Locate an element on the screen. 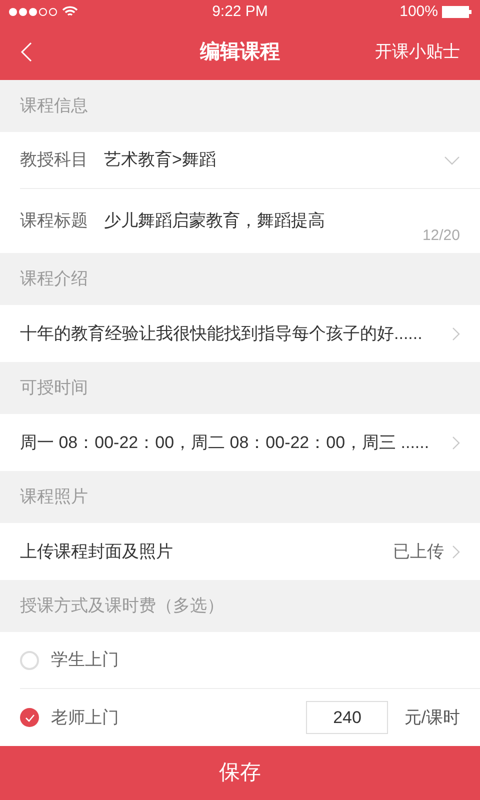 This screenshot has width=480, height=800. save-button: 保存 is located at coordinates (240, 773).